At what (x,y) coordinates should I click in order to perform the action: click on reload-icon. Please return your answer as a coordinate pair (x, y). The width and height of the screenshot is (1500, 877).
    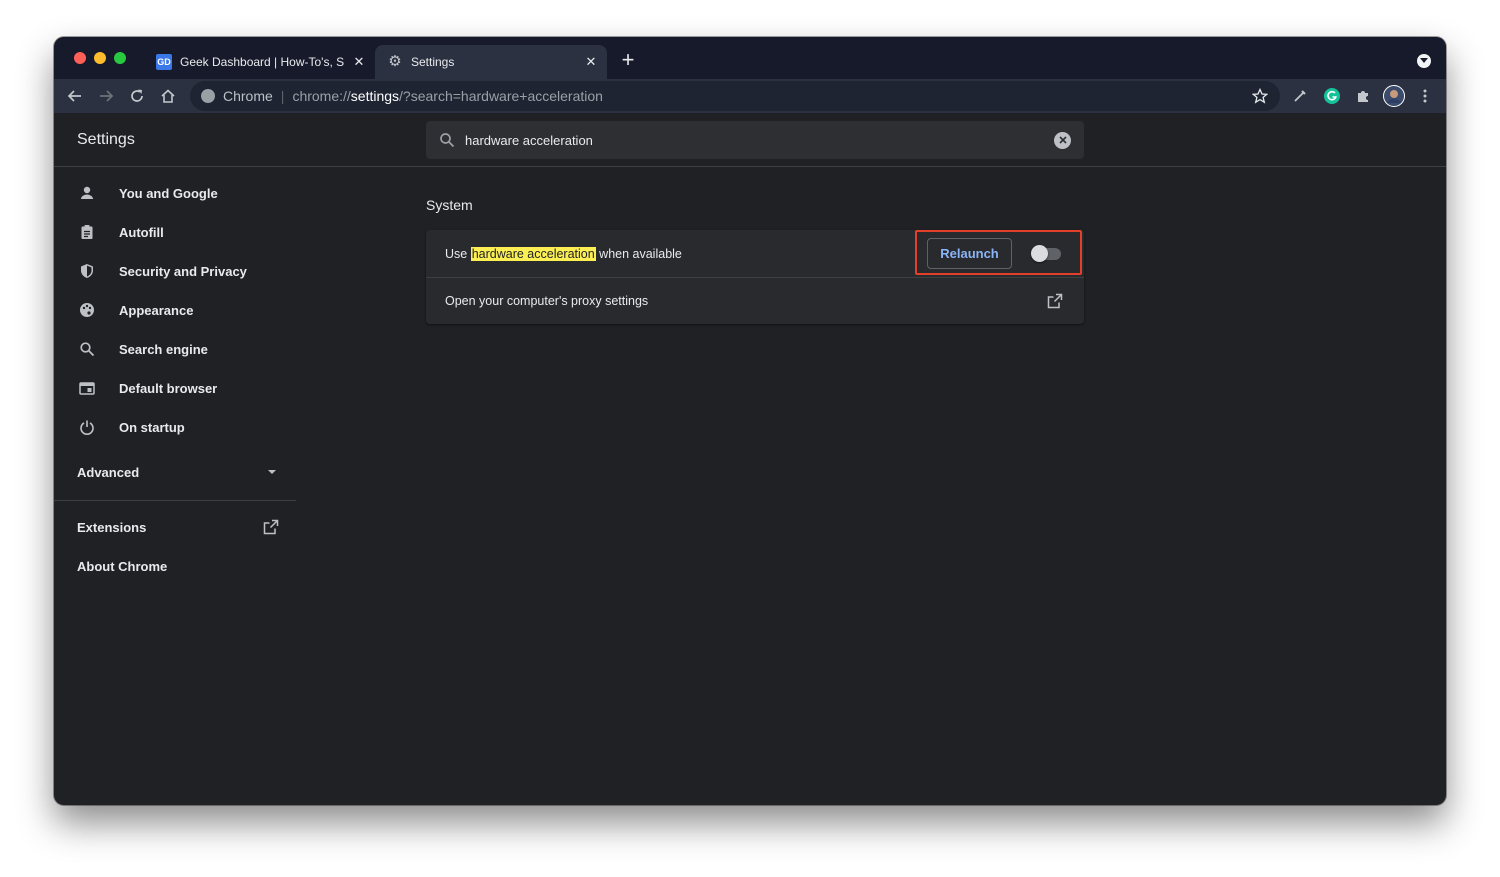
    Looking at the image, I should click on (137, 95).